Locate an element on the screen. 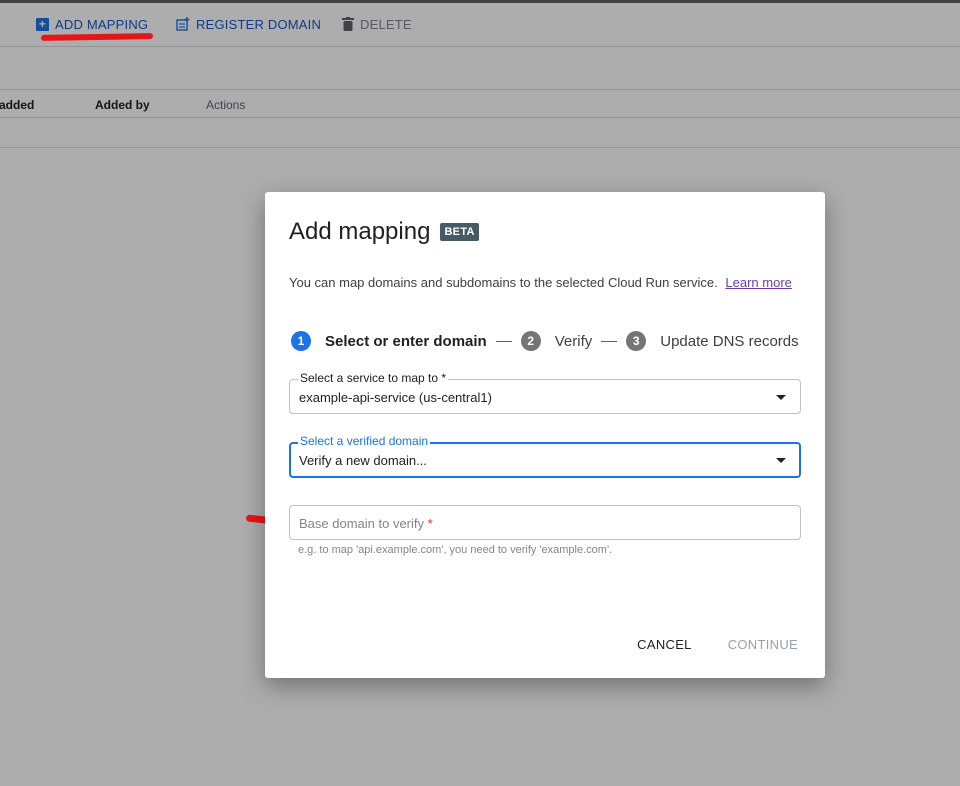 The width and height of the screenshot is (960, 786). required-asterisk: * is located at coordinates (430, 523).